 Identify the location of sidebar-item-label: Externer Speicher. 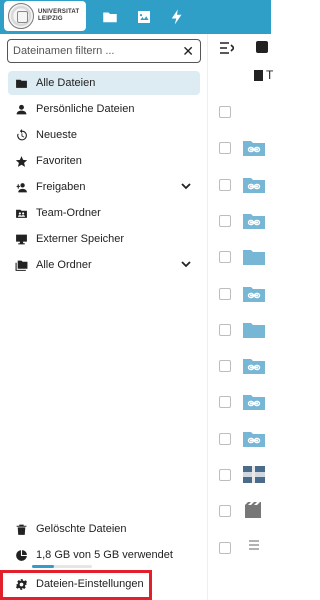
(80, 239).